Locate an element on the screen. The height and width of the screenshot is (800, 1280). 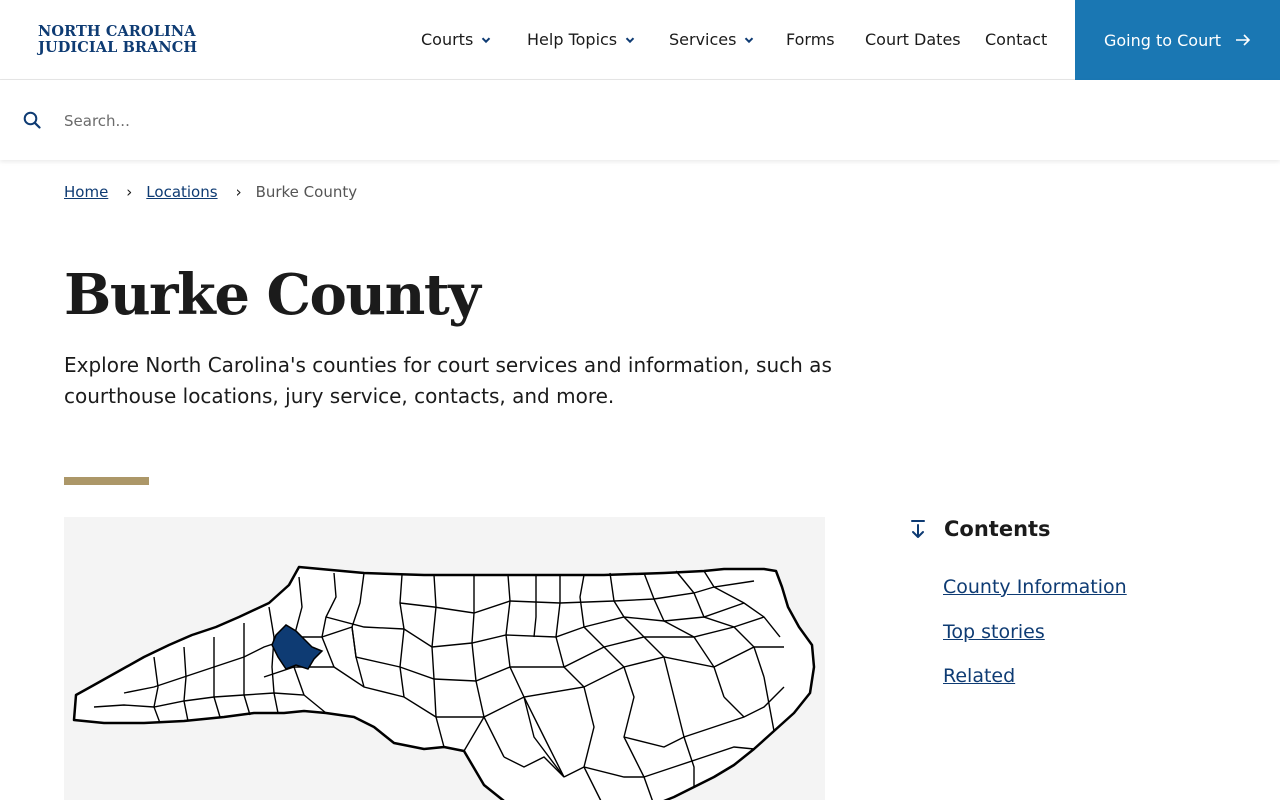
breadcrumb-locations: Locations is located at coordinates (181, 192).